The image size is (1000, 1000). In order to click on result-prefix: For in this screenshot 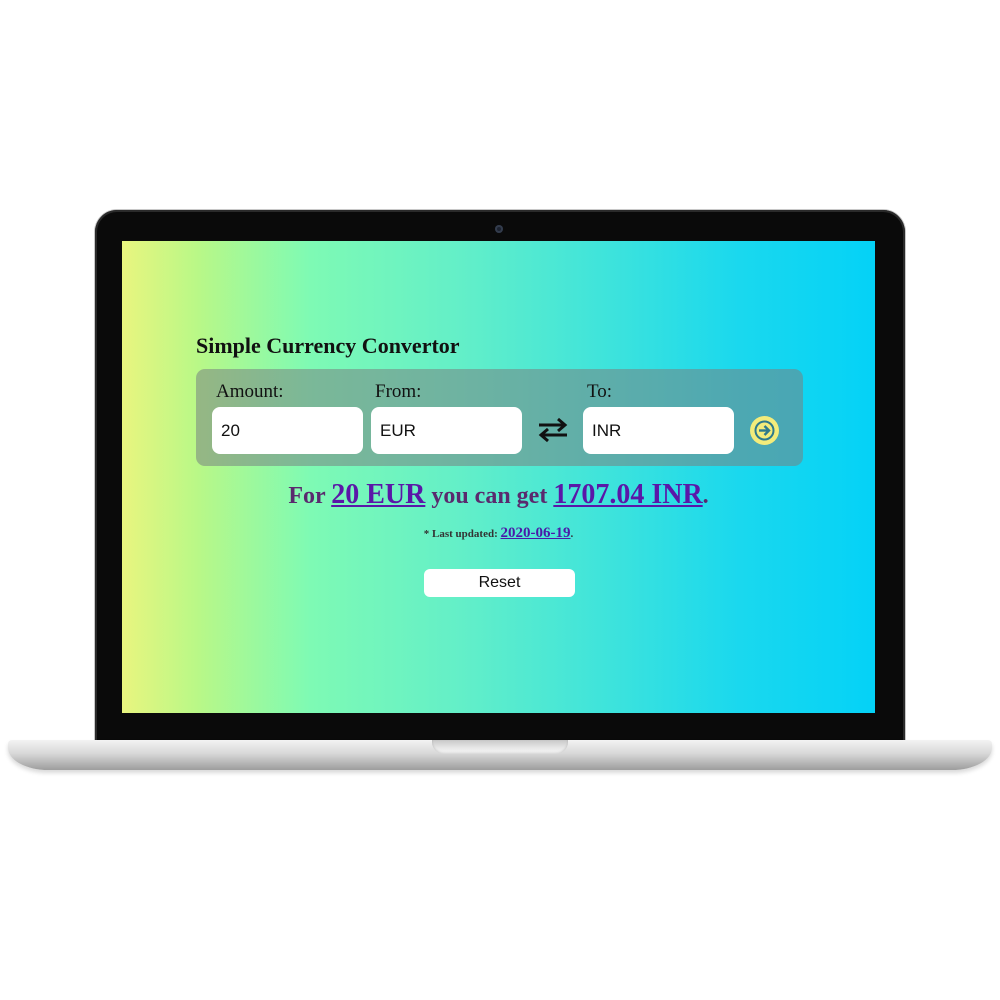, I will do `click(307, 496)`.